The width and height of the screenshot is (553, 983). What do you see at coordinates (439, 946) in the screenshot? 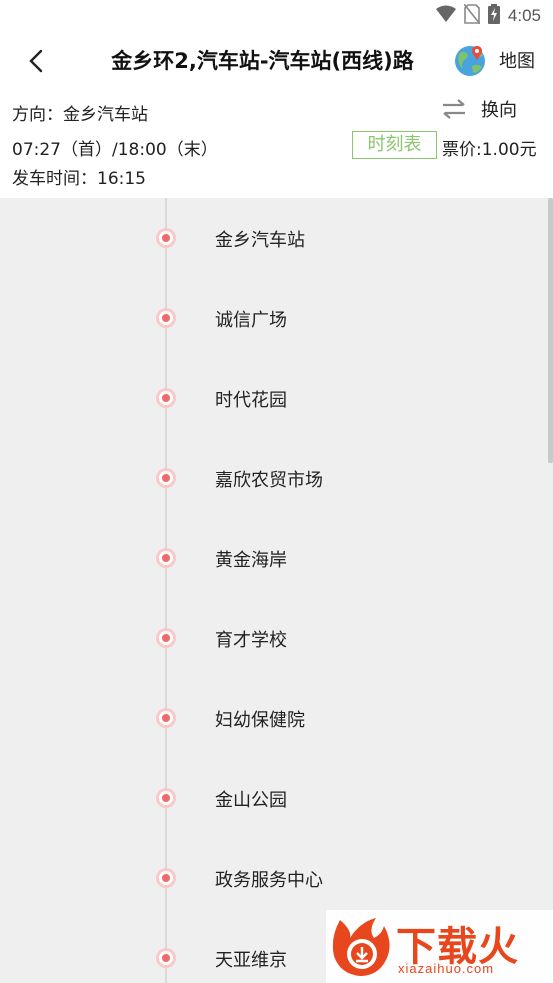
I see `watermark: 下载火 xiazaihuo.com` at bounding box center [439, 946].